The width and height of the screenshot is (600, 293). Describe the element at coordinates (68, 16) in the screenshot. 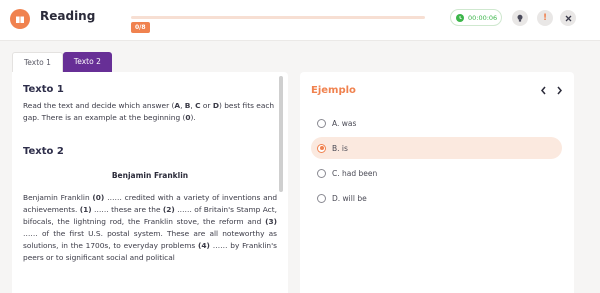

I see `app-title: Reading` at that location.